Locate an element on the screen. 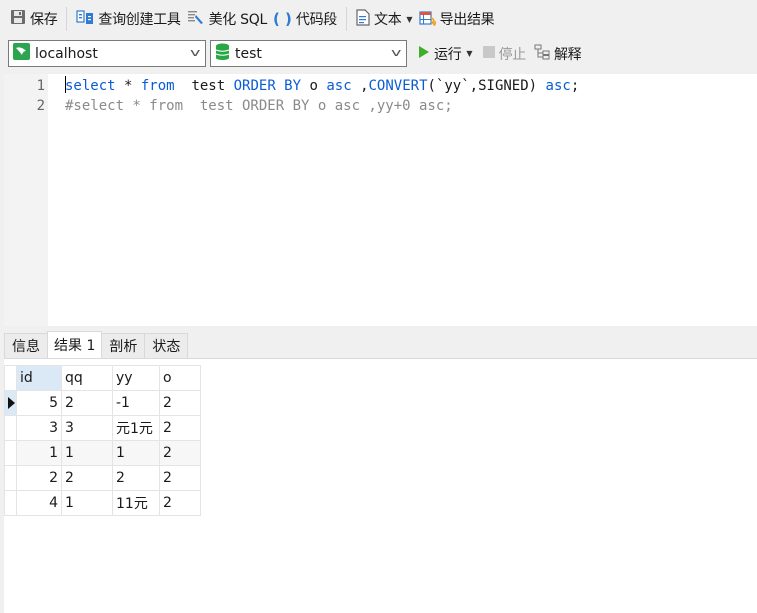  run-toolbar: 运行 ▼ 停止 解释 is located at coordinates (499, 53).